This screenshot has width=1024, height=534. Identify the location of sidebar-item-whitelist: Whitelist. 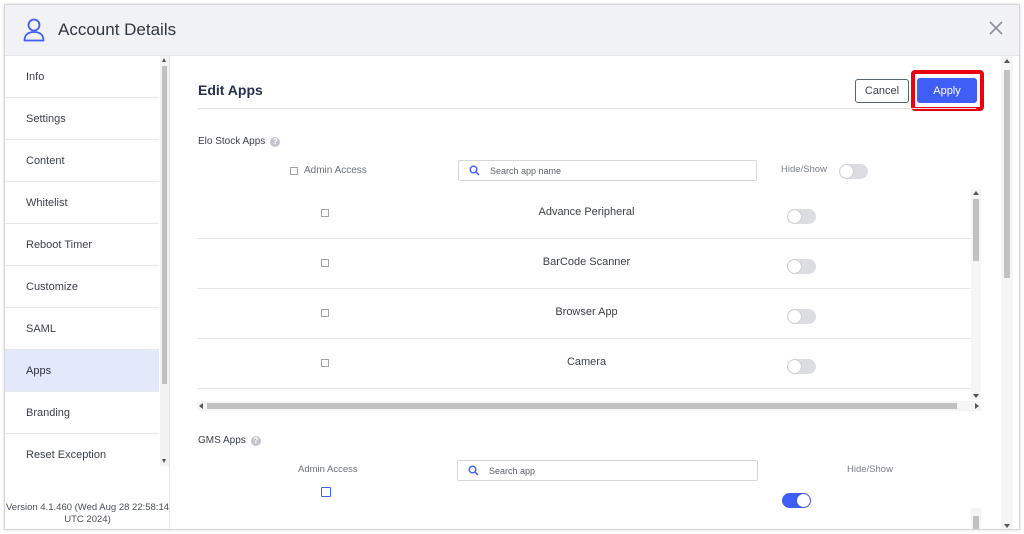
(82, 203).